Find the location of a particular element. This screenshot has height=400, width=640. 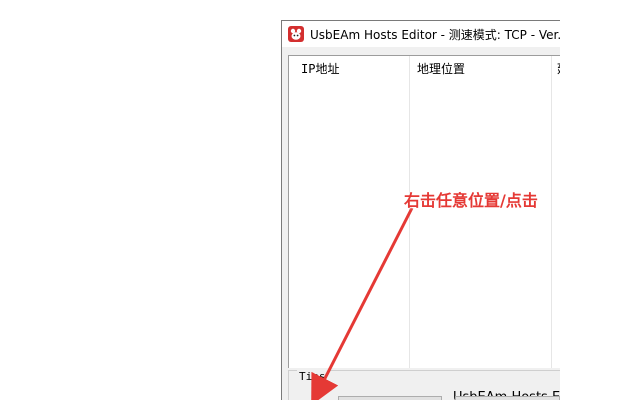

title-bar: UsbEAm Hosts Editor - 测速模式: TCP - Ver.3 is located at coordinates (421, 34).